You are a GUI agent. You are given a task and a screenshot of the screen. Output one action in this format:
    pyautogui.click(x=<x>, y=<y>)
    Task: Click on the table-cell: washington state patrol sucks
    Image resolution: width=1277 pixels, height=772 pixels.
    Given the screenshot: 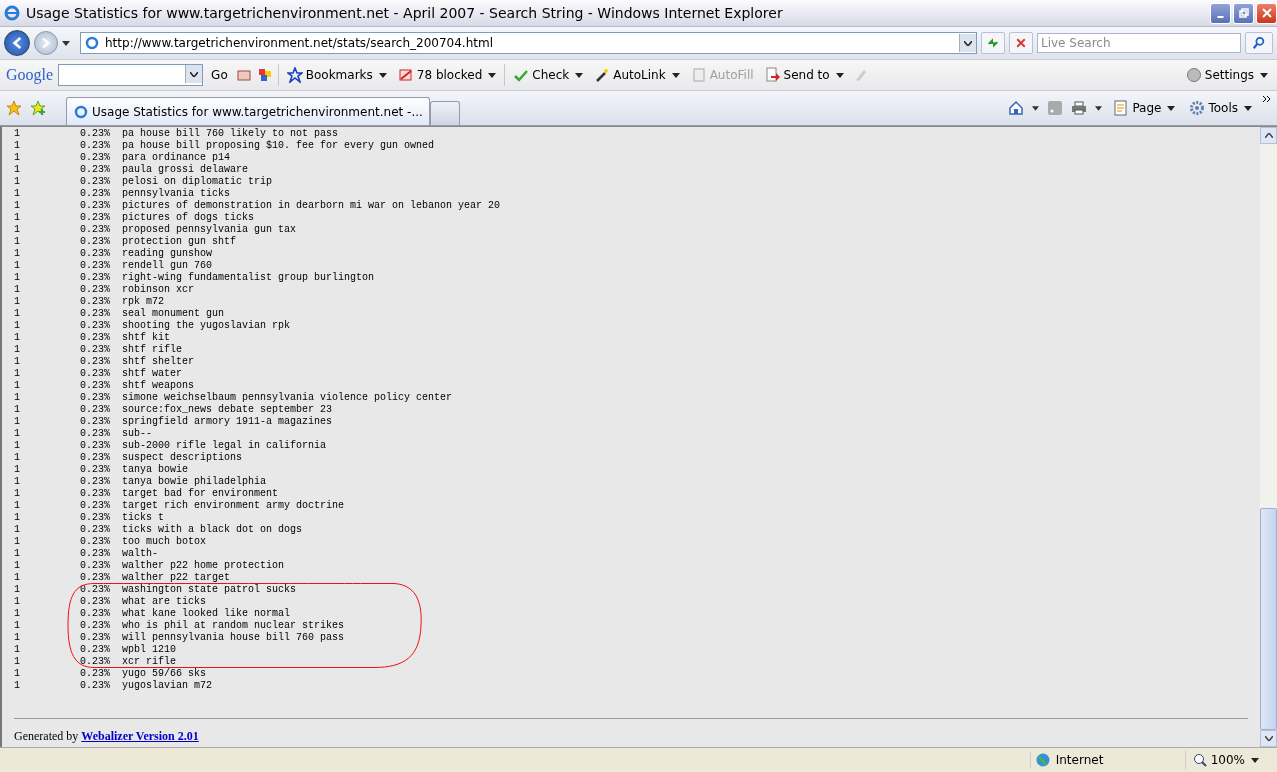 What is the action you would take?
    pyautogui.click(x=209, y=590)
    